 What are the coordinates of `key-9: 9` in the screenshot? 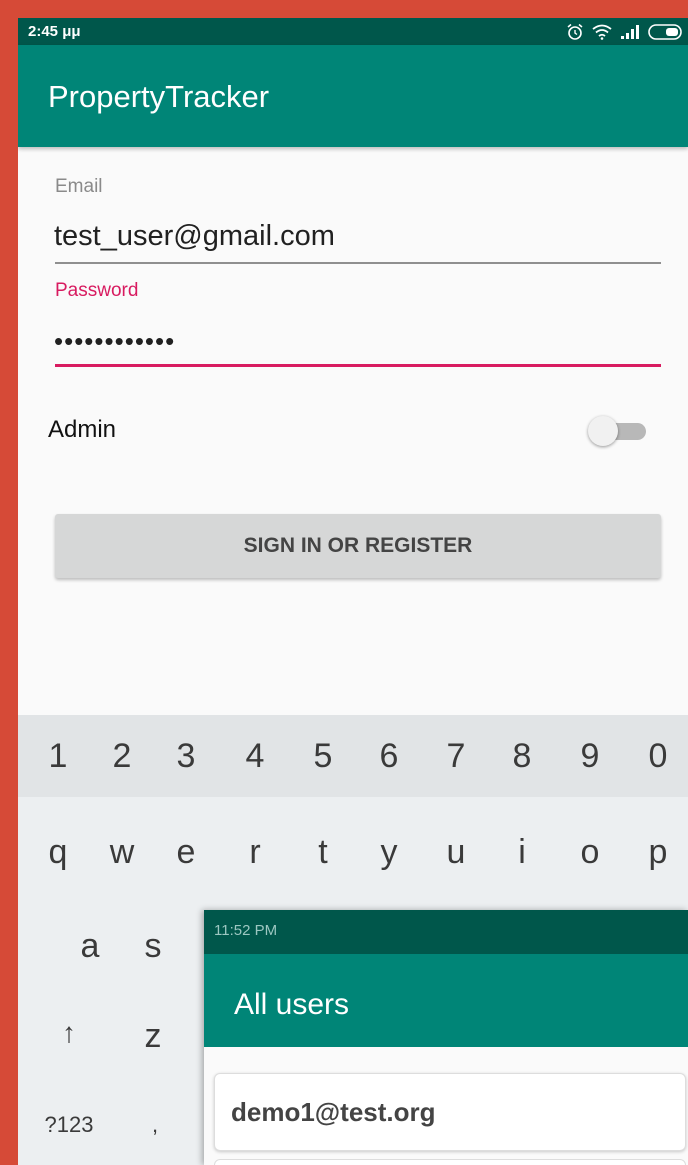 It's located at (590, 756).